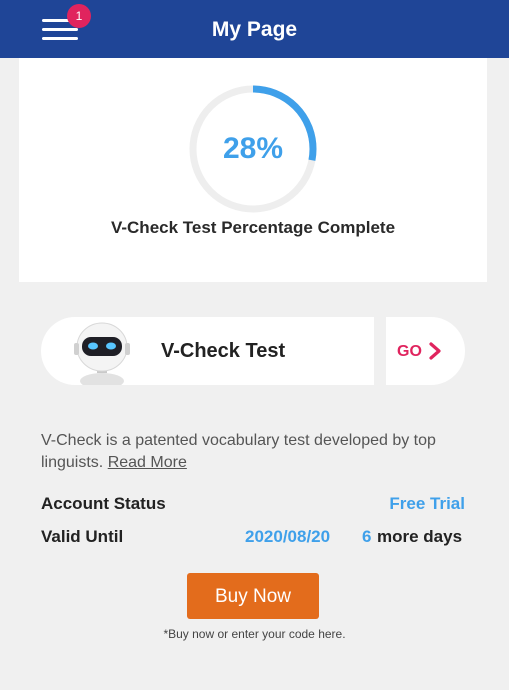 The image size is (509, 690). Describe the element at coordinates (427, 503) in the screenshot. I see `account-status-value: Free Trial` at that location.